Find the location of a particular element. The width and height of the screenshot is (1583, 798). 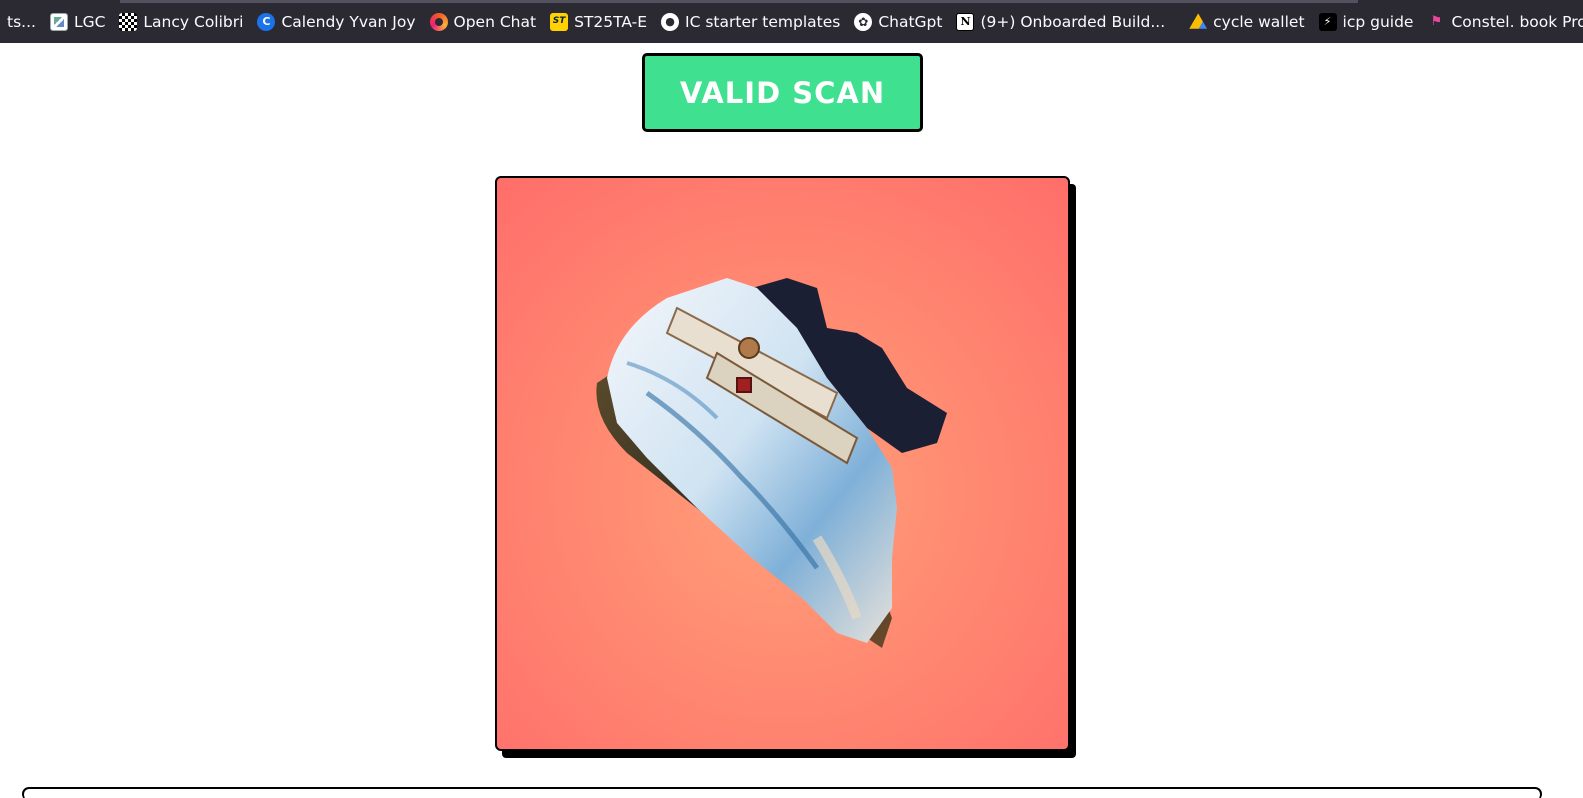

github-icon: ● is located at coordinates (670, 21).